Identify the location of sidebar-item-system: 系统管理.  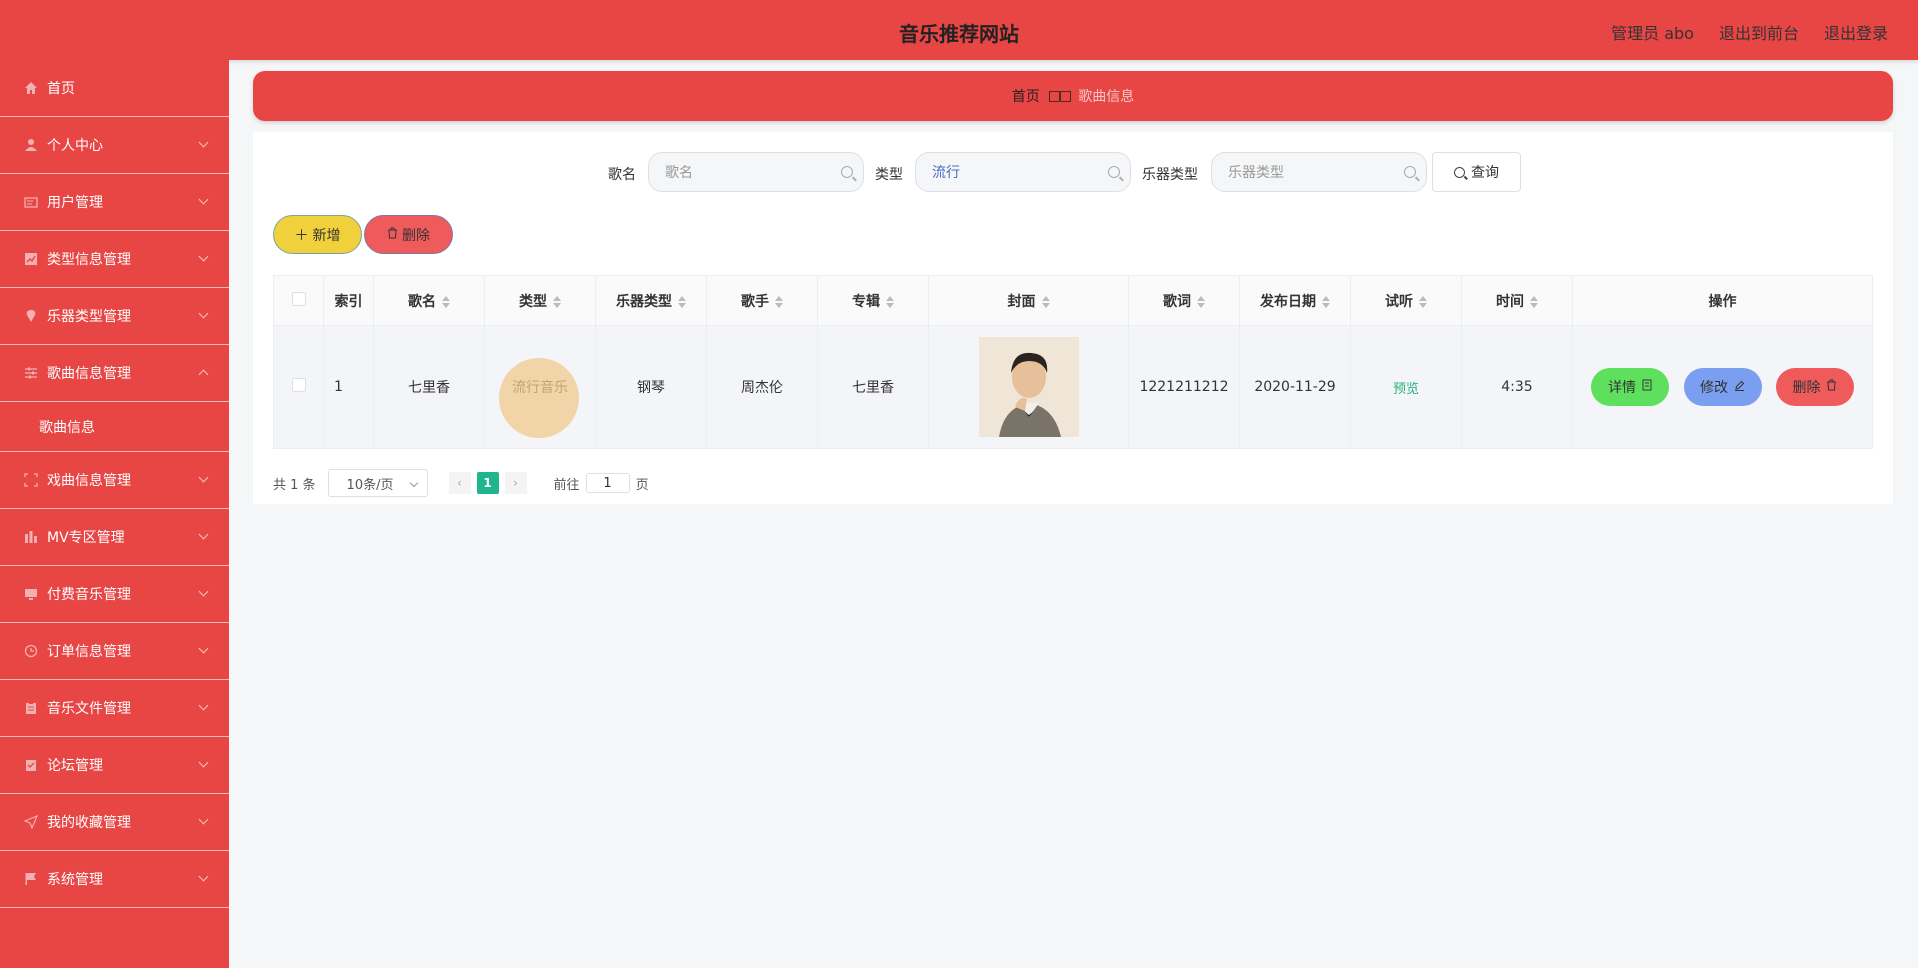
(114, 879).